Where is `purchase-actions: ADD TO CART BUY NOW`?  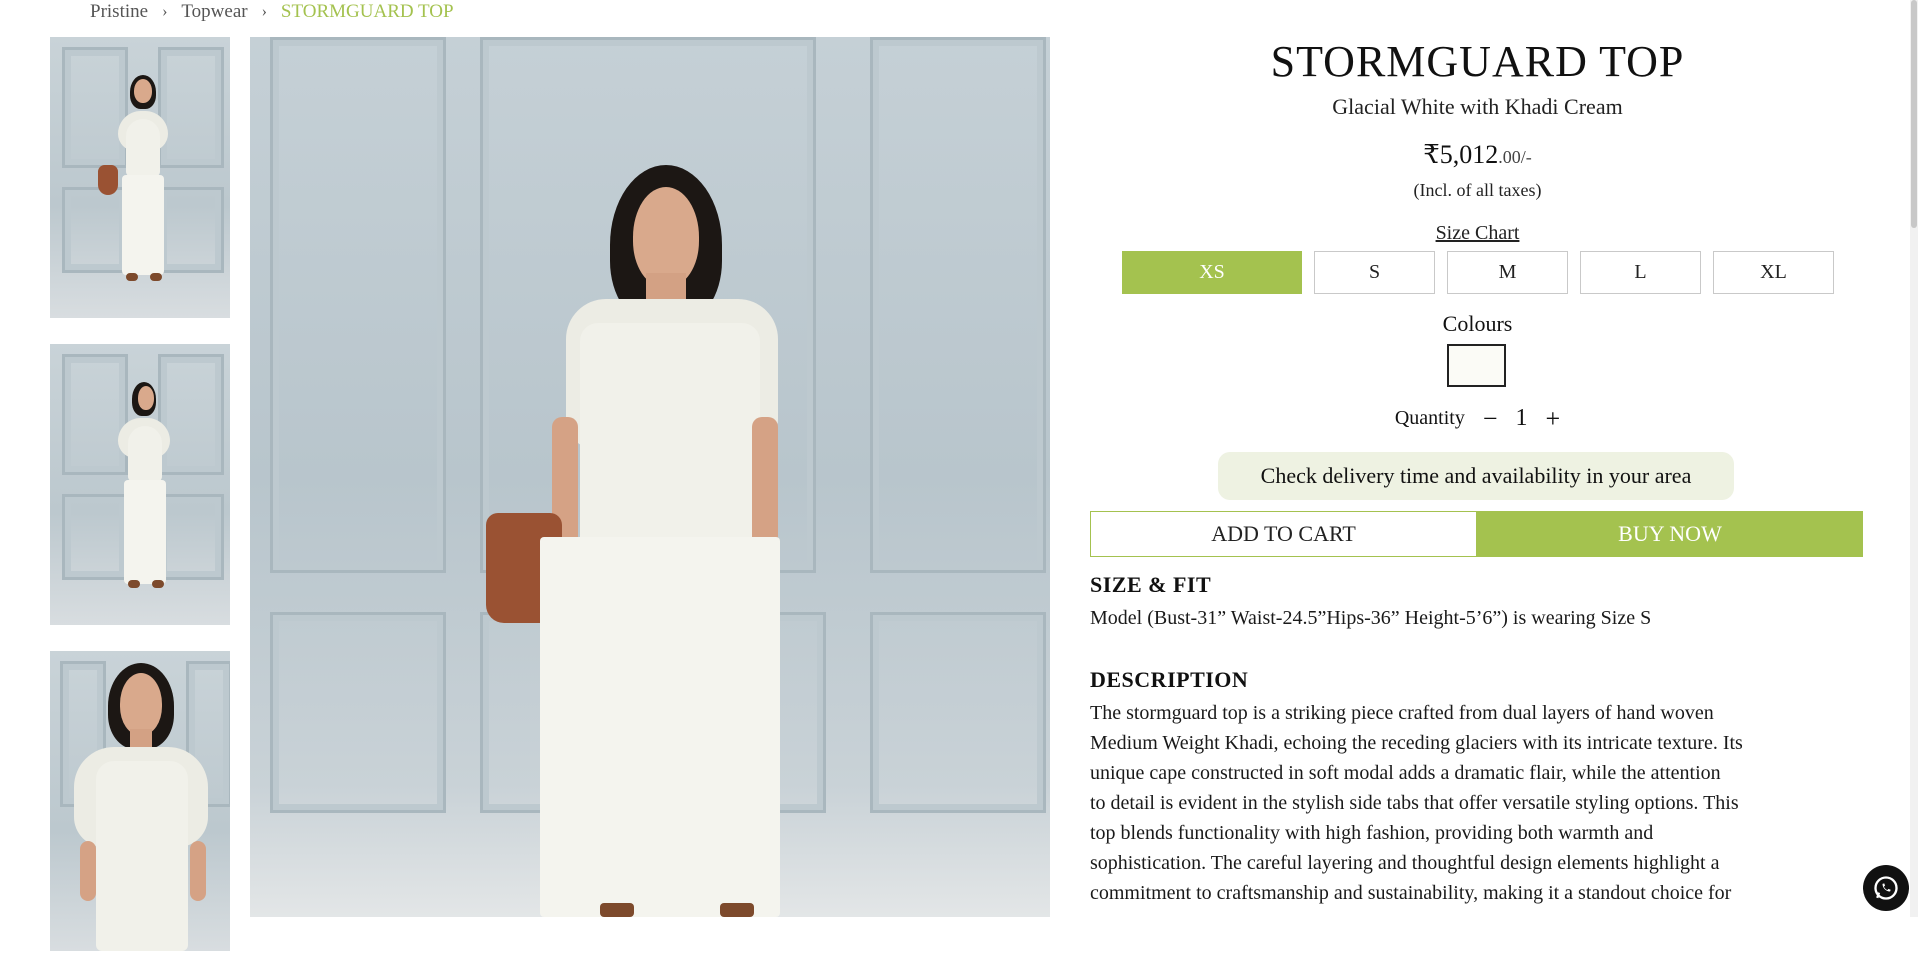 purchase-actions: ADD TO CART BUY NOW is located at coordinates (1476, 534).